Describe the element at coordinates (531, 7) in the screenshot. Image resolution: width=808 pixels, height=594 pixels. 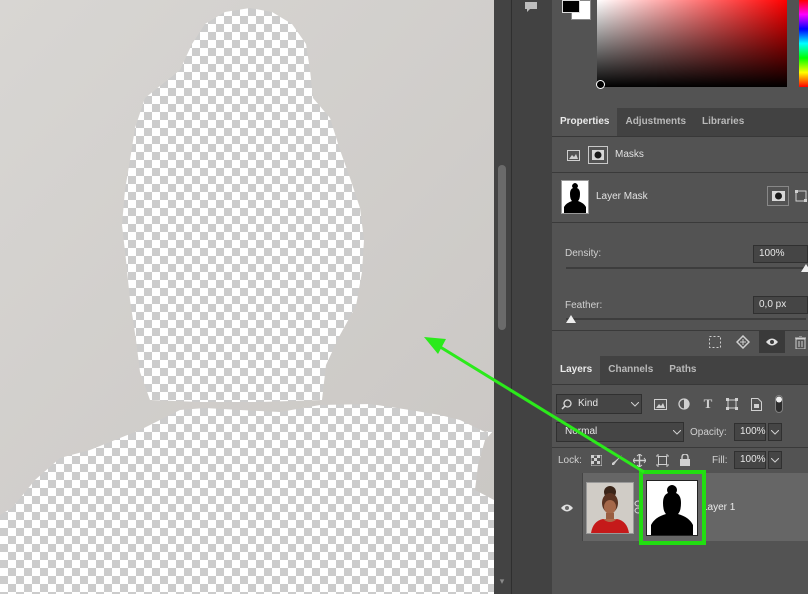
I see `comment-icon` at that location.